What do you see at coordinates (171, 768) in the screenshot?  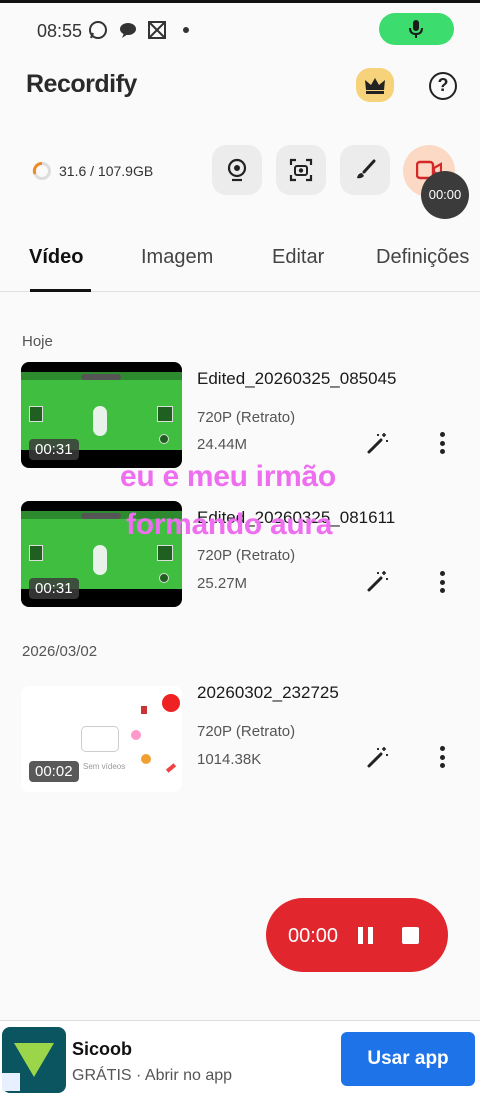 I see `thumb-brush-icon` at bounding box center [171, 768].